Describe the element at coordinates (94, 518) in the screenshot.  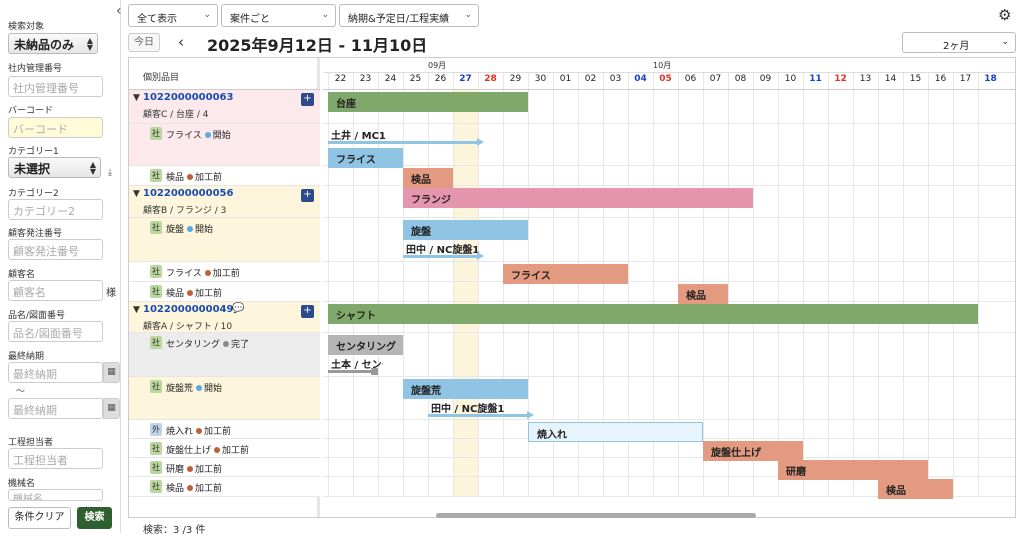
I see `search-button: 検索` at that location.